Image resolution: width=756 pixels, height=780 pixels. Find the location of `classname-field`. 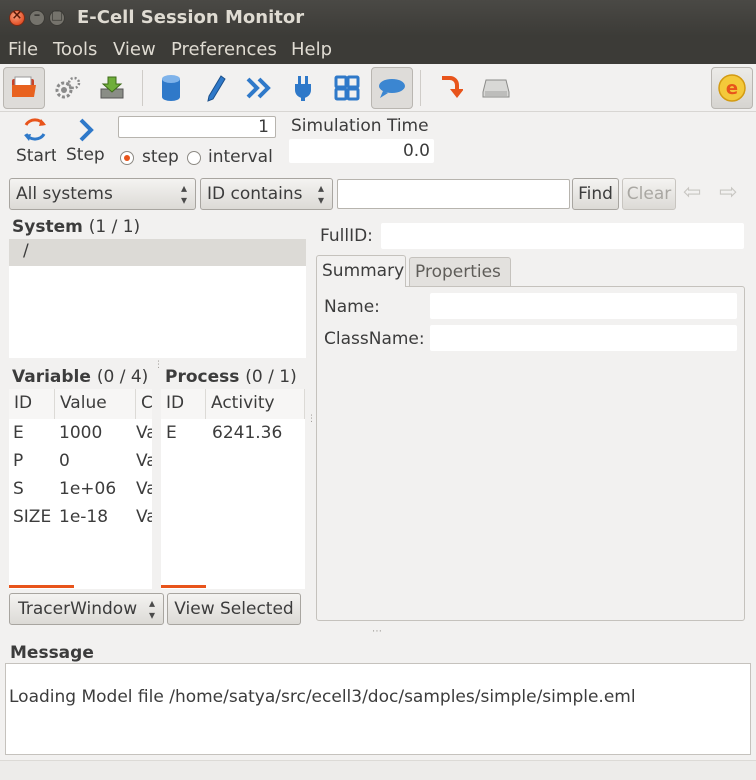

classname-field is located at coordinates (583, 338).